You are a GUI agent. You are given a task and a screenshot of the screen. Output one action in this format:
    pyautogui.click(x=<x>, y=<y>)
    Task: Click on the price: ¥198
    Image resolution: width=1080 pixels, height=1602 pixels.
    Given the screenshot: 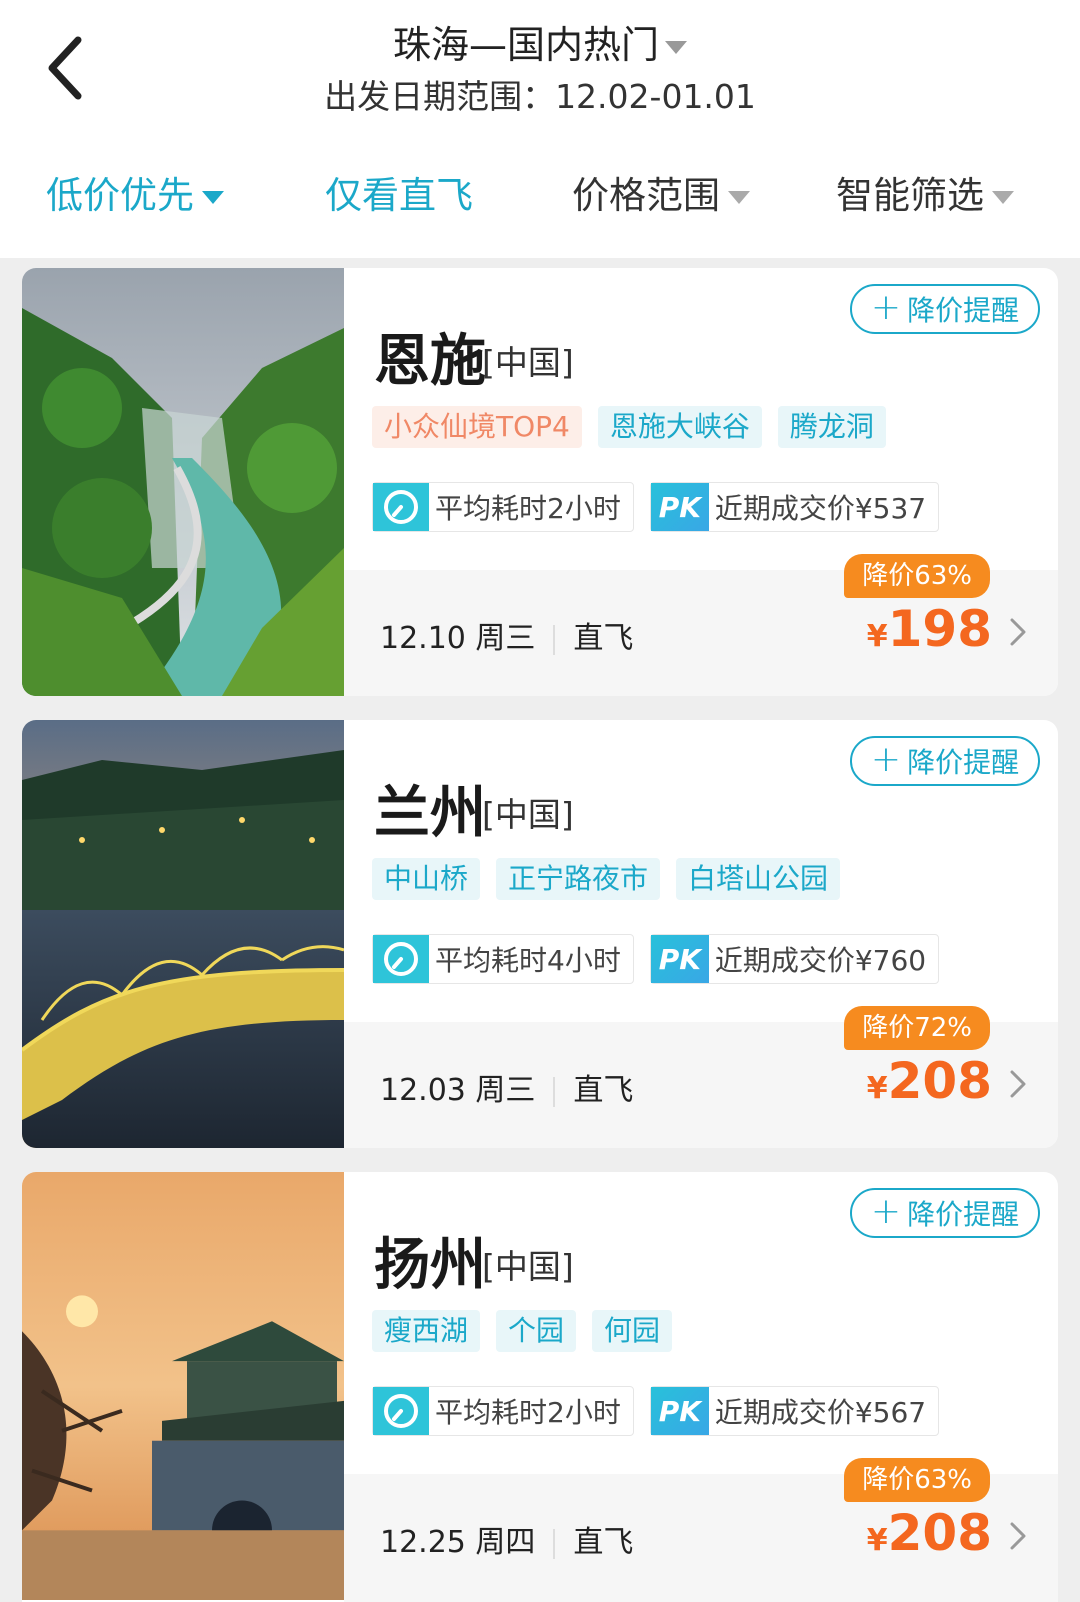 What is the action you would take?
    pyautogui.click(x=929, y=629)
    